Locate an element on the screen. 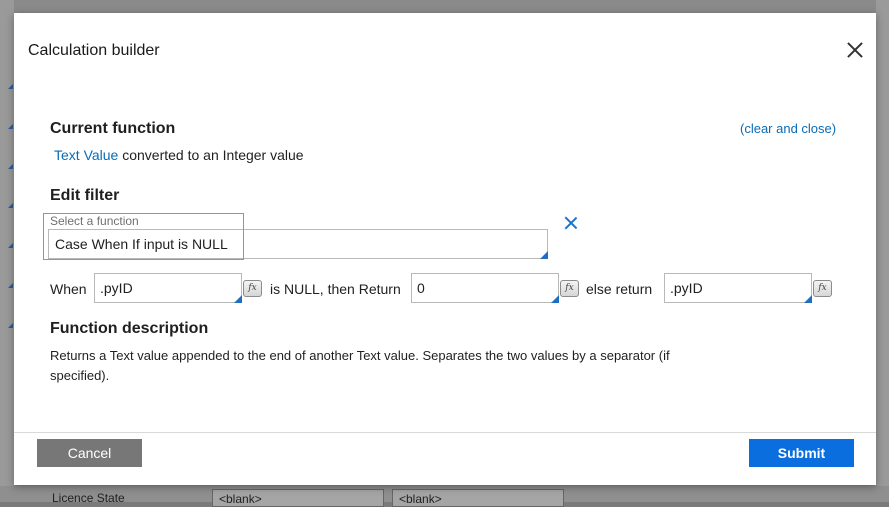 The width and height of the screenshot is (889, 507). submit-button: Submit is located at coordinates (801, 453).